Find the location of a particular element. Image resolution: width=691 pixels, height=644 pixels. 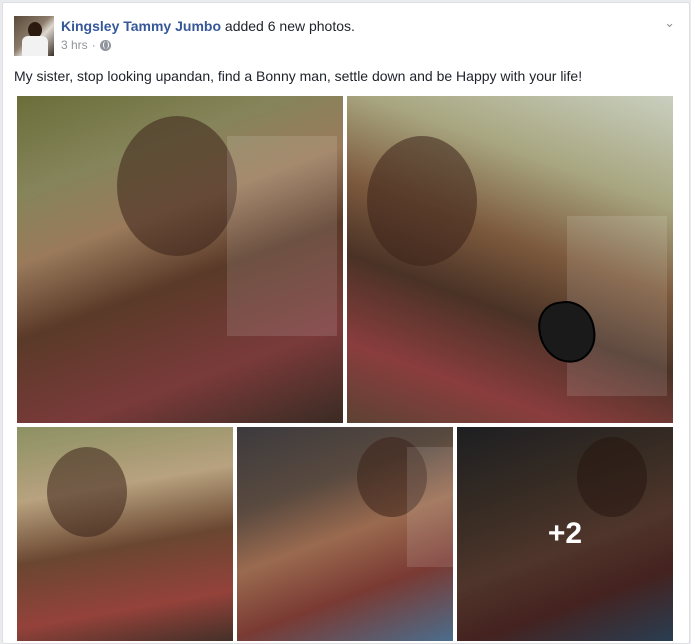

photo-3-subject is located at coordinates (87, 492).